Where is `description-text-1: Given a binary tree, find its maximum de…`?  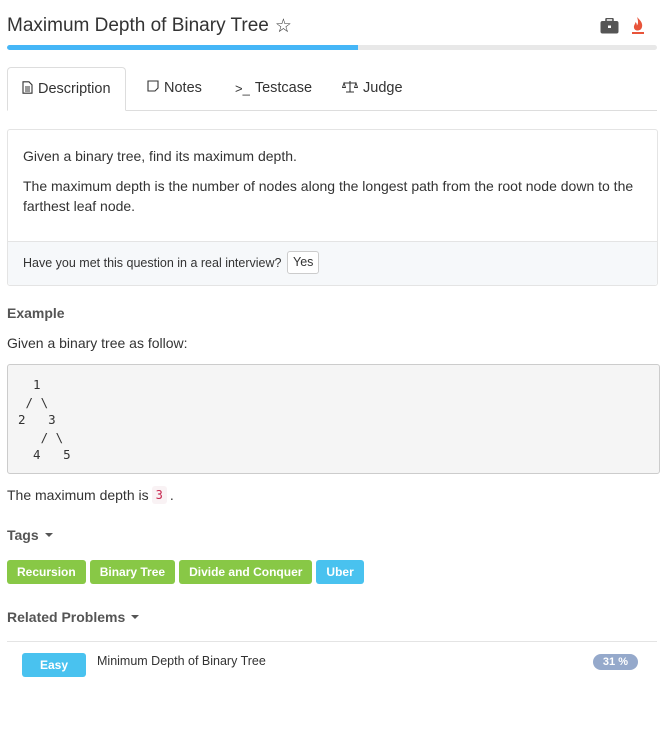 description-text-1: Given a binary tree, find its maximum de… is located at coordinates (160, 156).